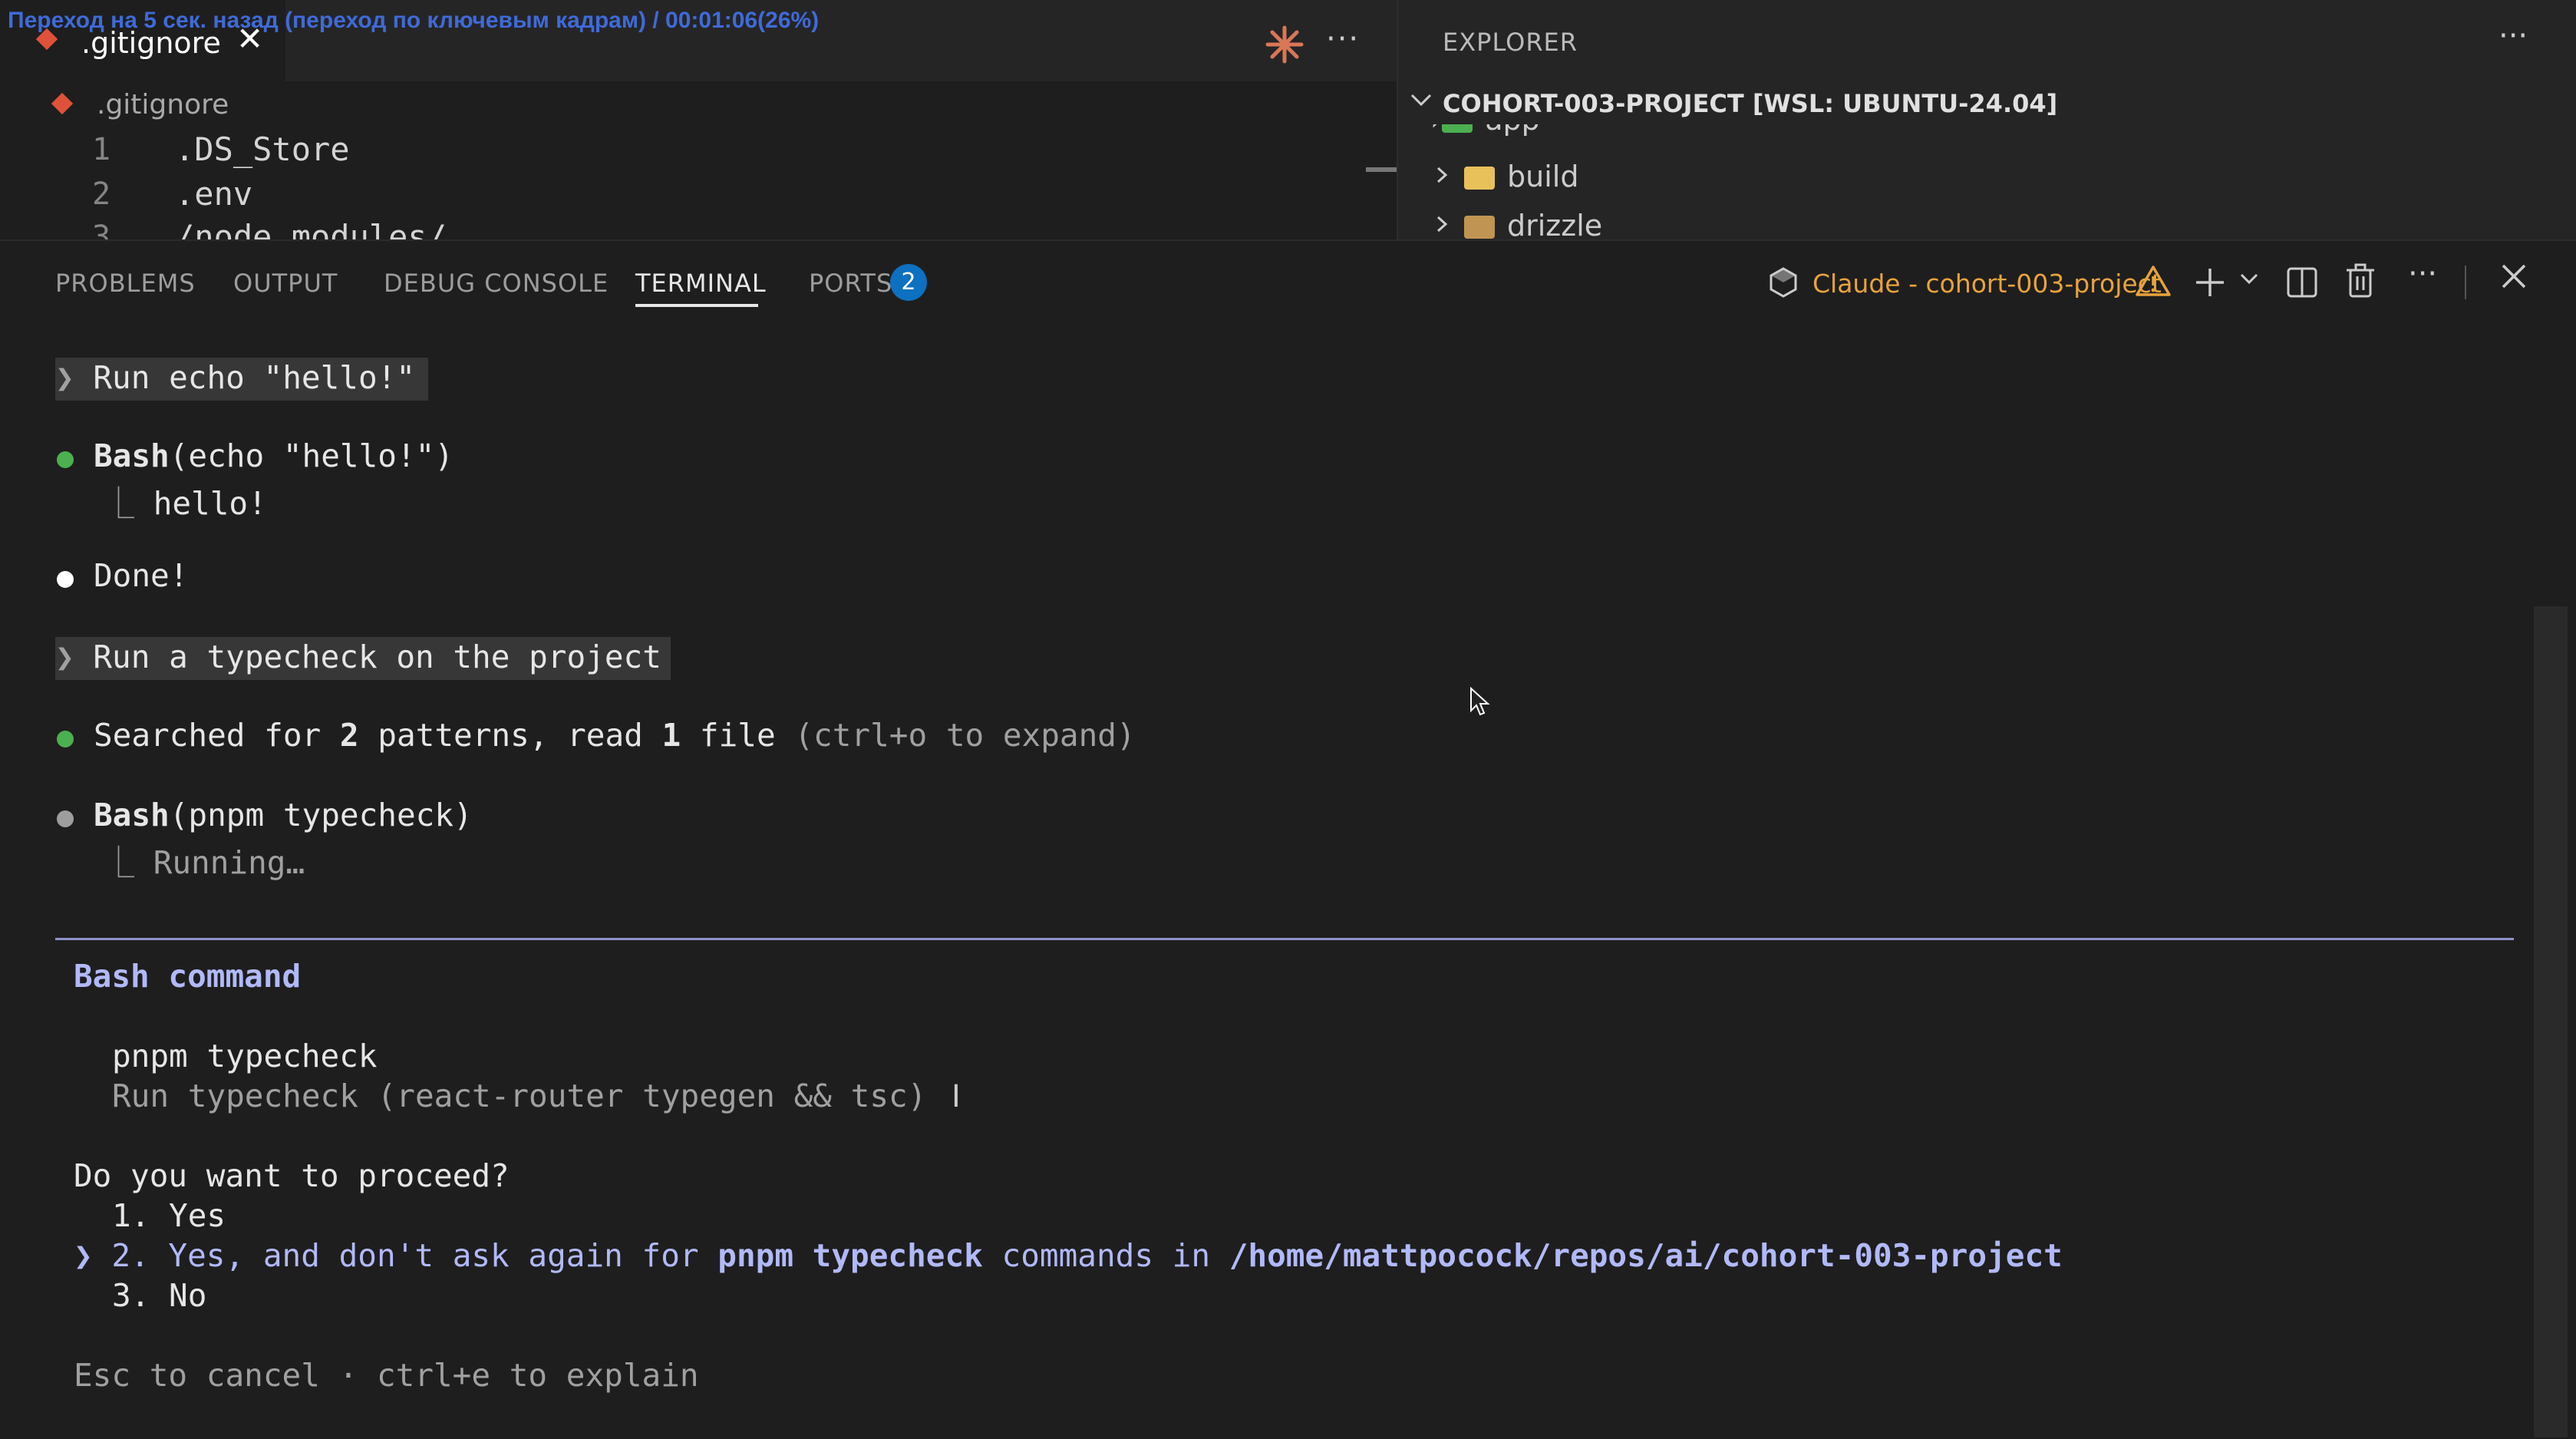 The width and height of the screenshot is (2576, 1439). What do you see at coordinates (245, 1056) in the screenshot?
I see `command-text: pnpm typecheck` at bounding box center [245, 1056].